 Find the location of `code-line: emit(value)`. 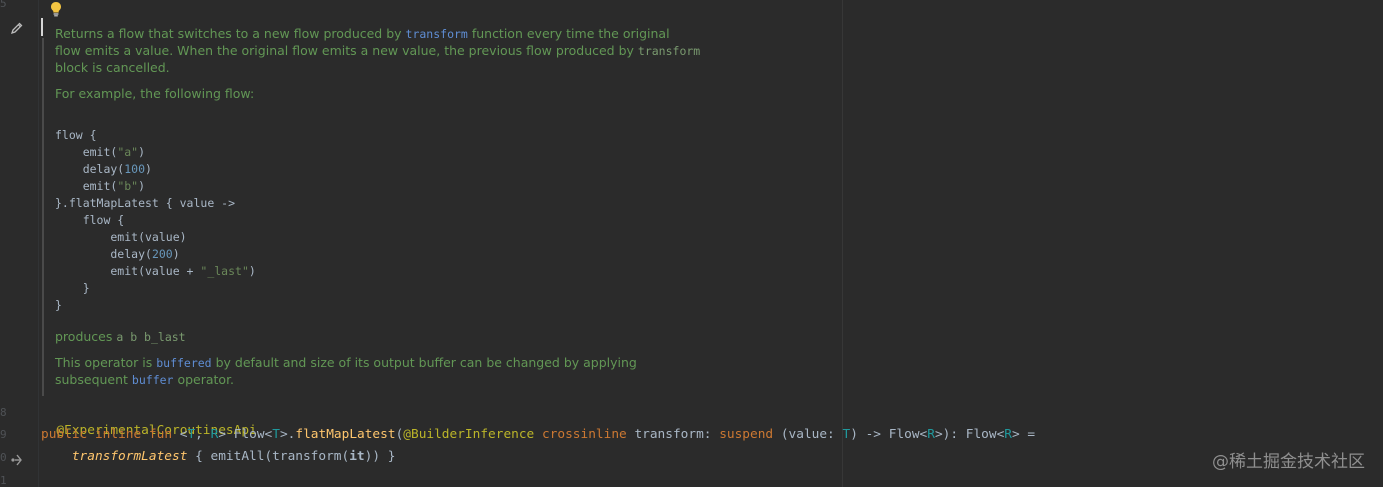

code-line: emit(value) is located at coordinates (121, 237).